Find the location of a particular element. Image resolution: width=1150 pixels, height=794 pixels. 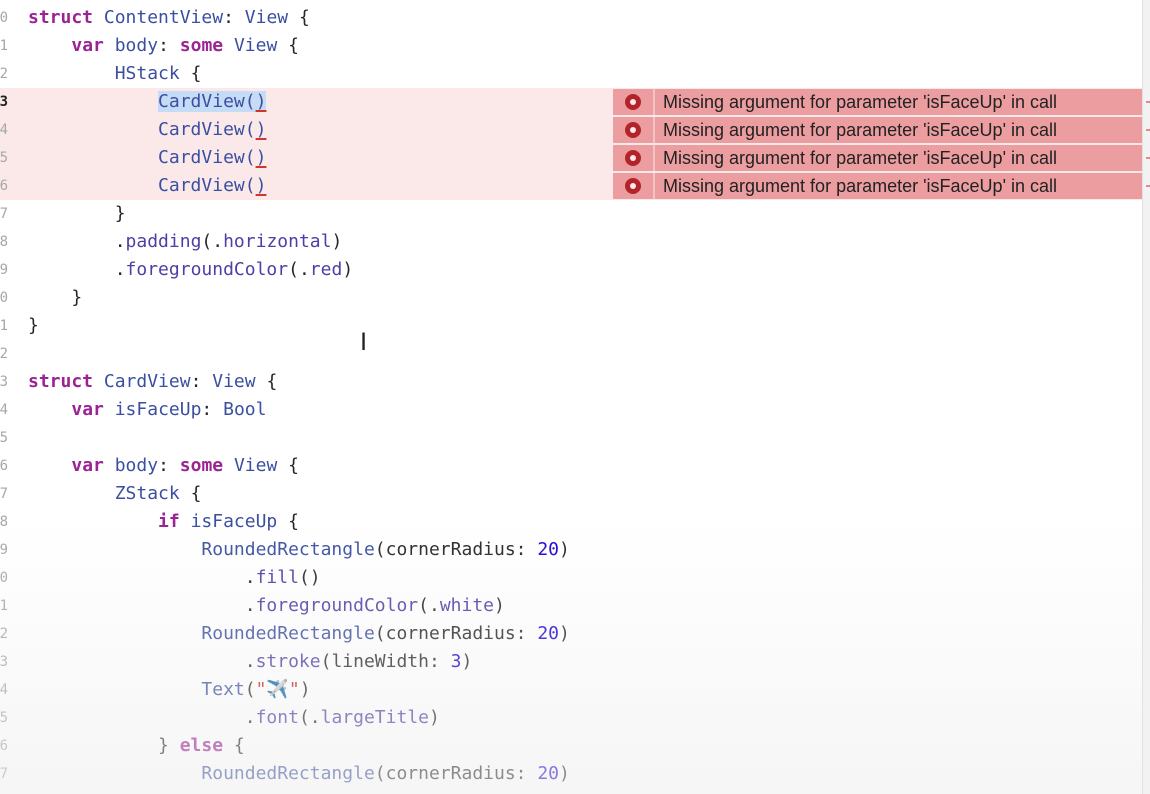

line-number: 4 is located at coordinates (4, 690).